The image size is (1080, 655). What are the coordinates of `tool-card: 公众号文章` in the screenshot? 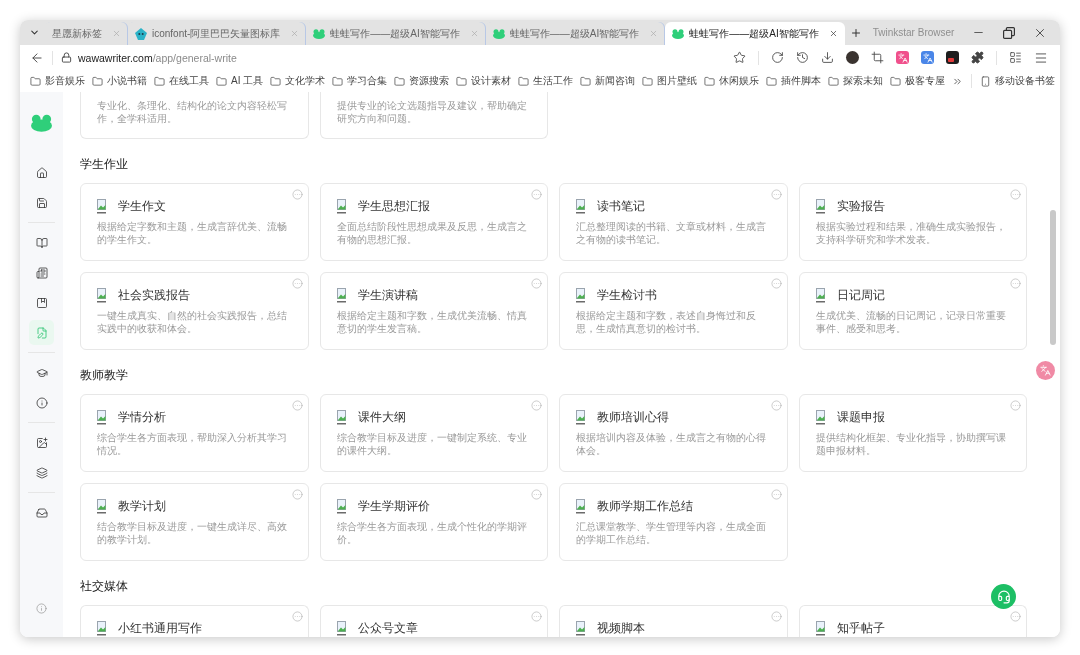 It's located at (433, 621).